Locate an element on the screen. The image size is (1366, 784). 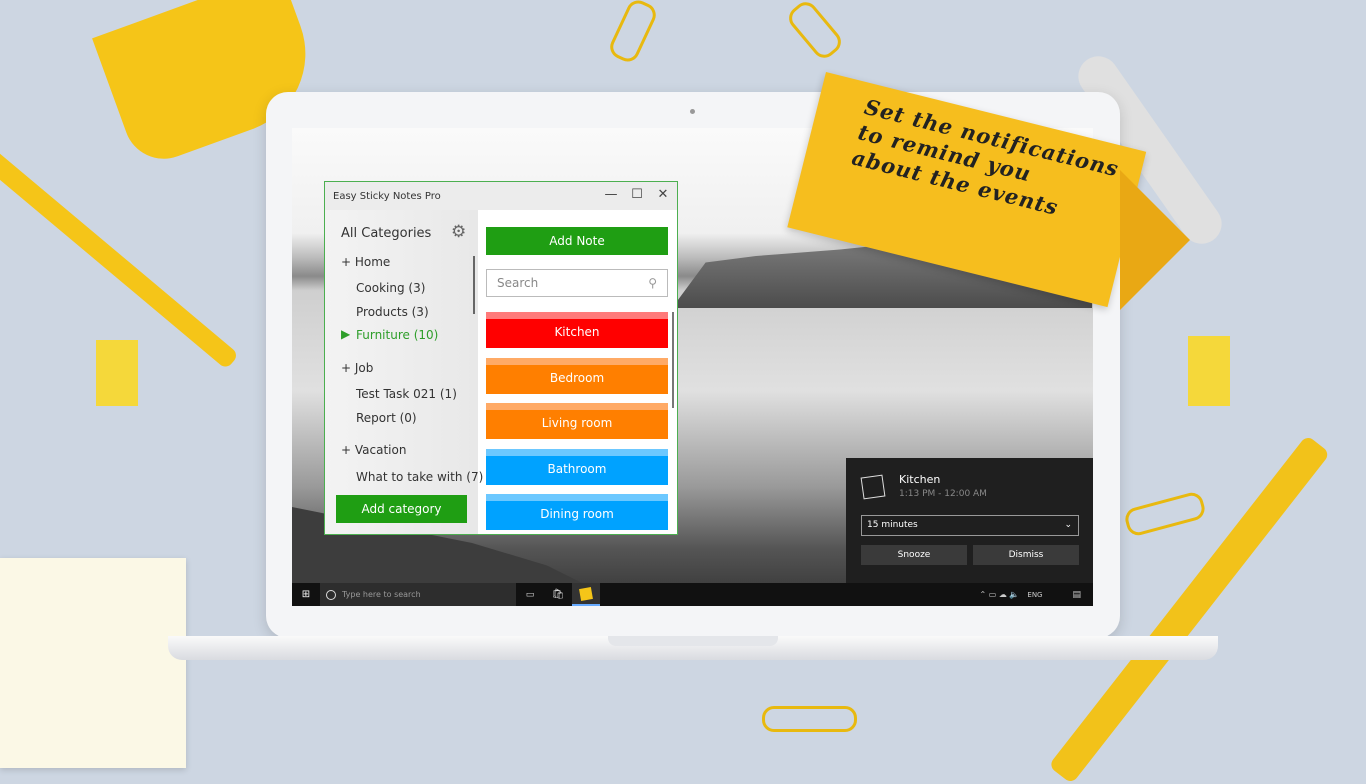
sidebar-scrollbar is located at coordinates (474, 285).